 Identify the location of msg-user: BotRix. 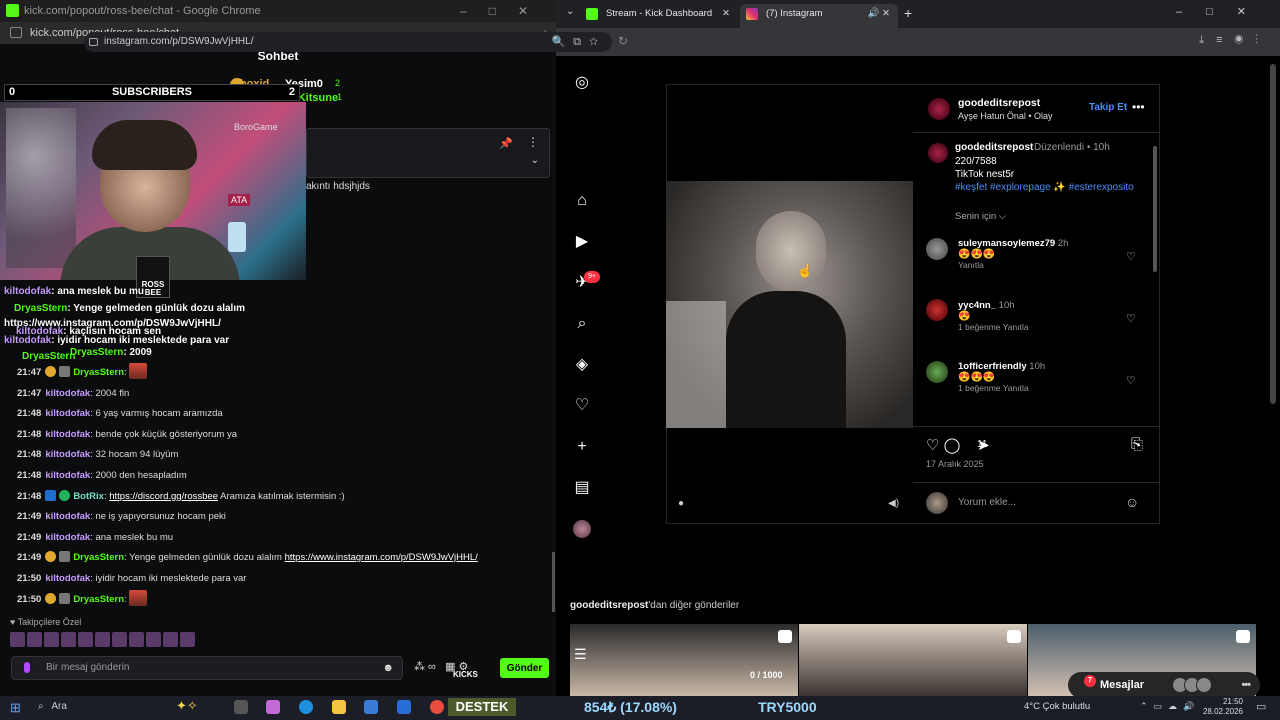
(88, 496).